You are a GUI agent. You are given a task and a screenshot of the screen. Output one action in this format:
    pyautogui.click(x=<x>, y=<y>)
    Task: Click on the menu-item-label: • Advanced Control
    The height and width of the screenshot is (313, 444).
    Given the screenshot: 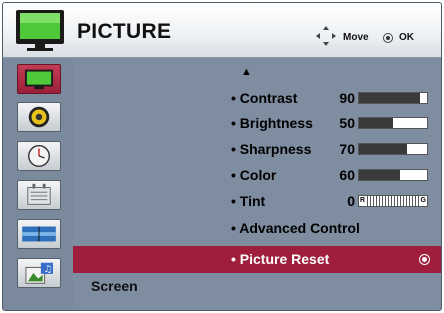 What is the action you would take?
    pyautogui.click(x=295, y=228)
    